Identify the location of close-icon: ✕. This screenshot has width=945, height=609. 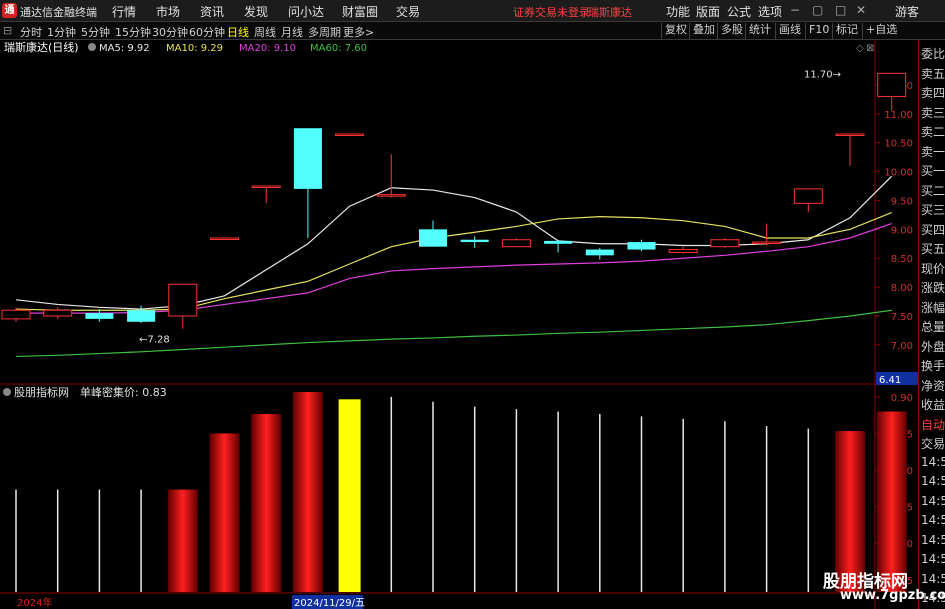
(861, 10).